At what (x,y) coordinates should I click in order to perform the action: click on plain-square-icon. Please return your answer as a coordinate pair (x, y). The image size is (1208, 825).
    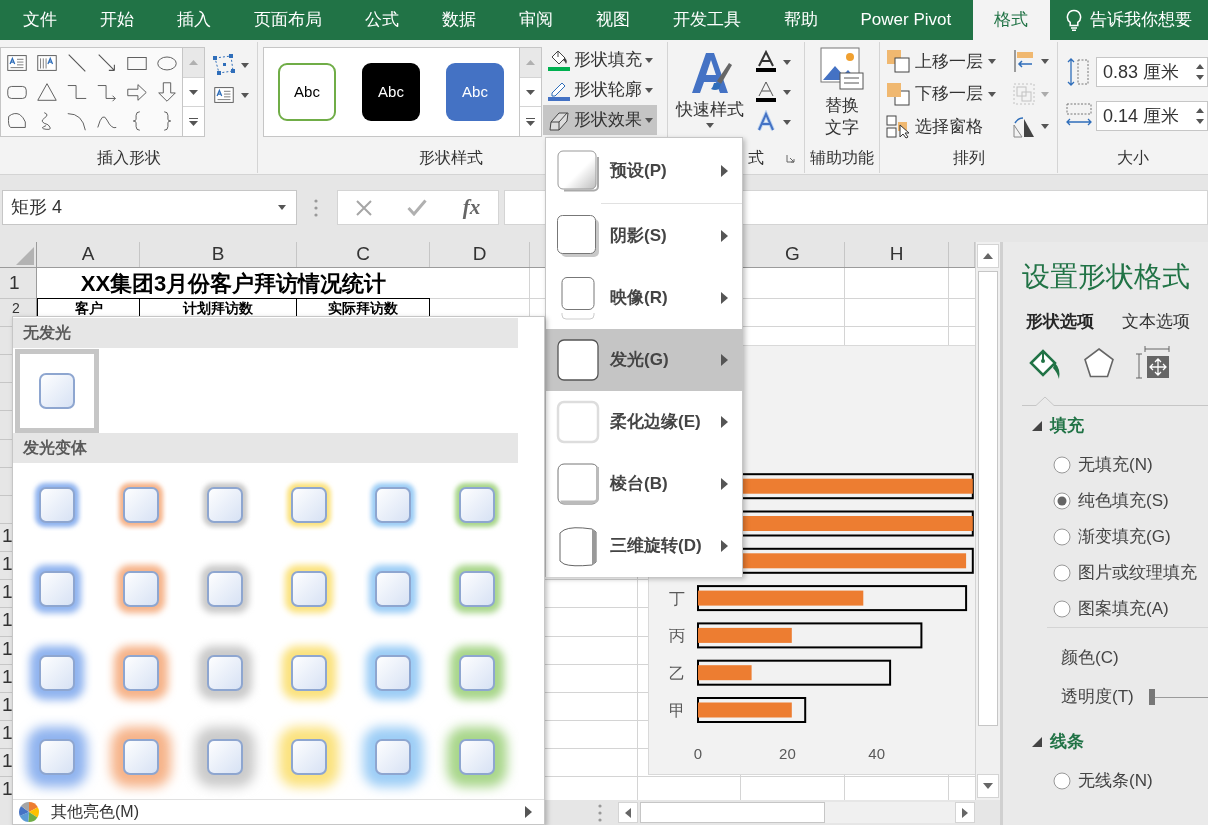
    Looking at the image, I should click on (57, 391).